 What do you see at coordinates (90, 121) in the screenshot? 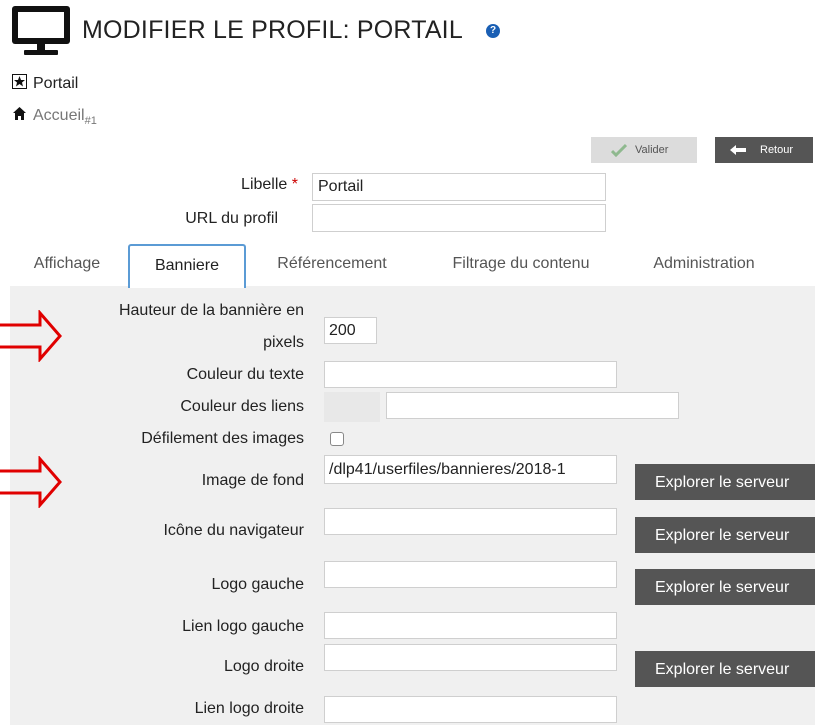
I see `breadcrumb-home-id: #1` at bounding box center [90, 121].